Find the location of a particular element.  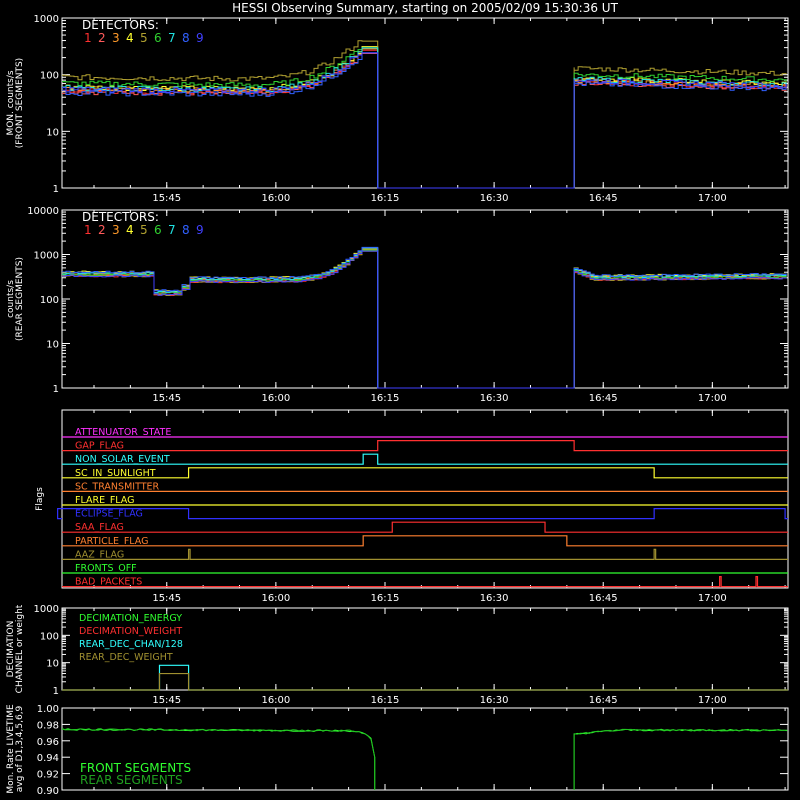

front-ytick-label: 100 is located at coordinates (49, 76).